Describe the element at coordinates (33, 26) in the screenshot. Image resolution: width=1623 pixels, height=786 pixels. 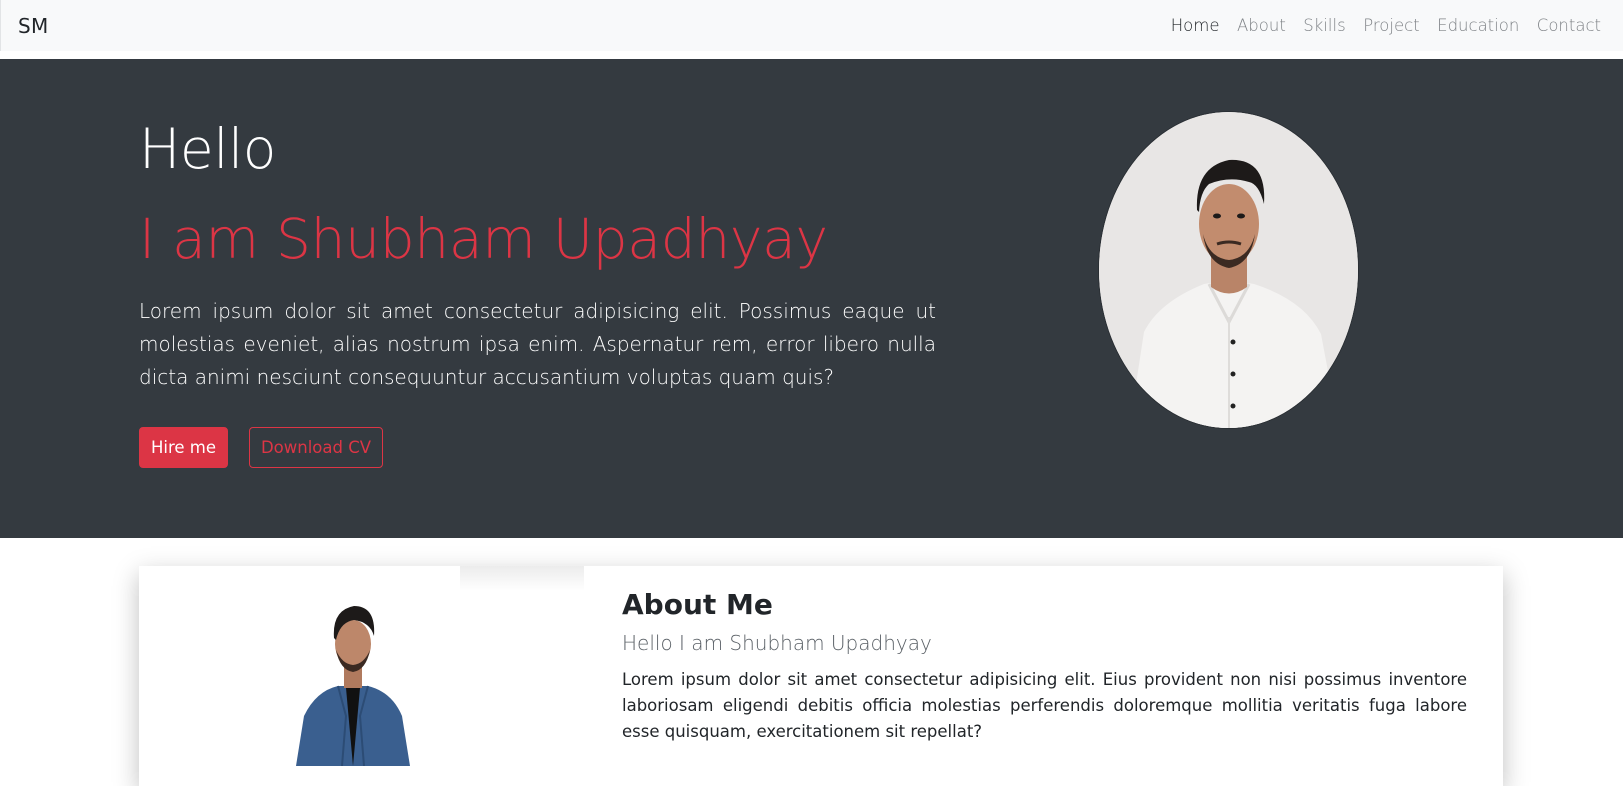
I see `brand-logo: SM` at that location.